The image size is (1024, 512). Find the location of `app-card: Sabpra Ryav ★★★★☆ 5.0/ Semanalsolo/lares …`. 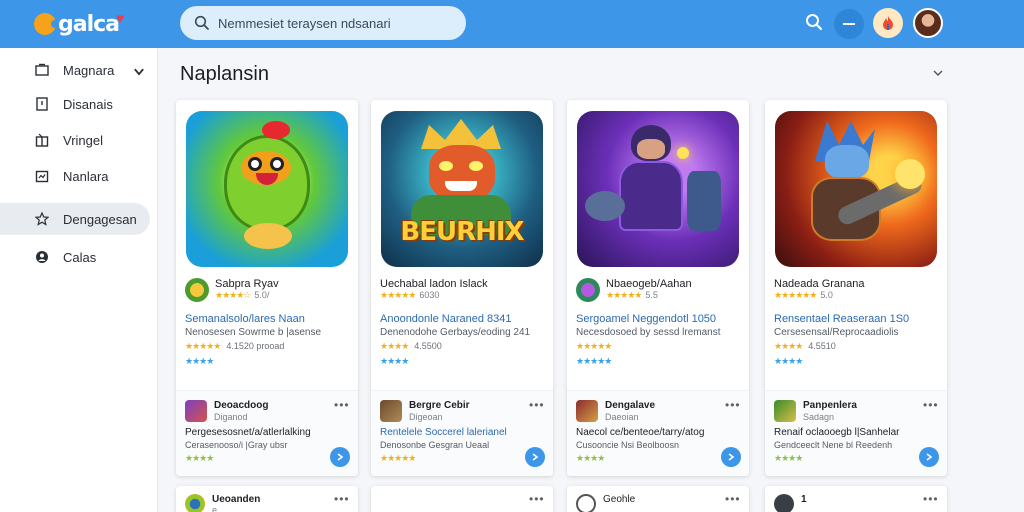

app-card: Sabpra Ryav ★★★★☆ 5.0/ Semanalsolo/lares … is located at coordinates (267, 288).